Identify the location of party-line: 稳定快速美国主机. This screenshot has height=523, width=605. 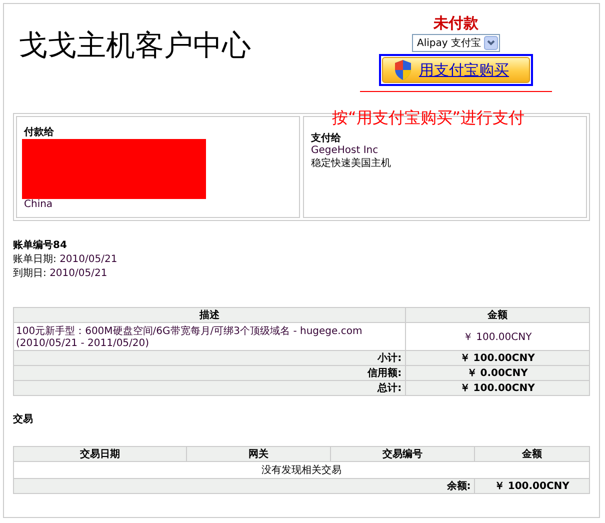
(351, 163).